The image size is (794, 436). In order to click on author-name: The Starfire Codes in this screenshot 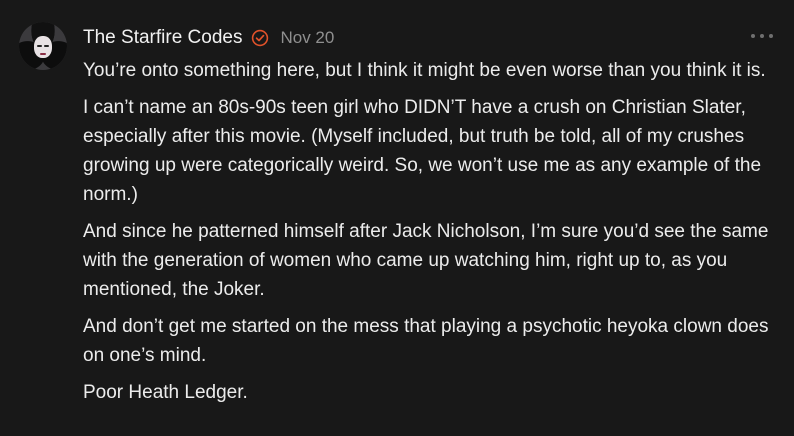, I will do `click(162, 38)`.